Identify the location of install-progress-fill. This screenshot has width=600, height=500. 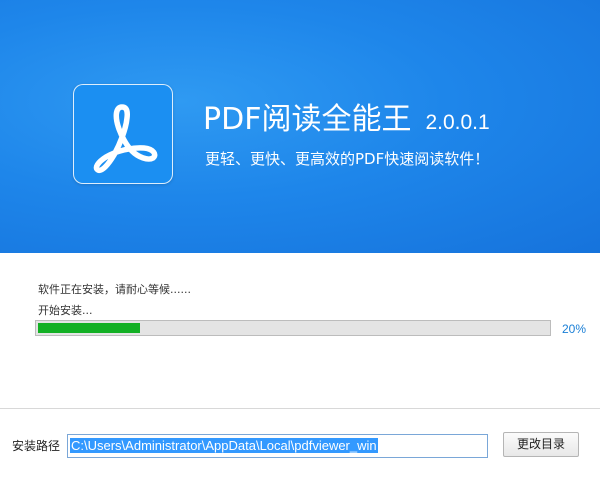
(89, 328).